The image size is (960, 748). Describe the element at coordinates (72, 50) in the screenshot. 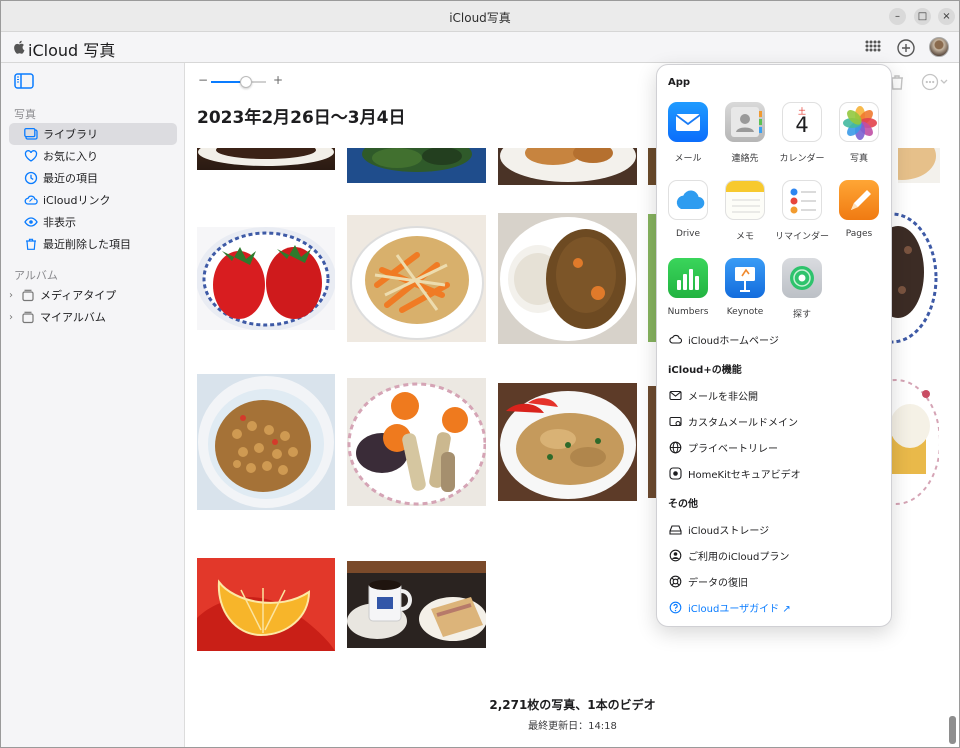

I see `app-name: iCloud 写真` at that location.